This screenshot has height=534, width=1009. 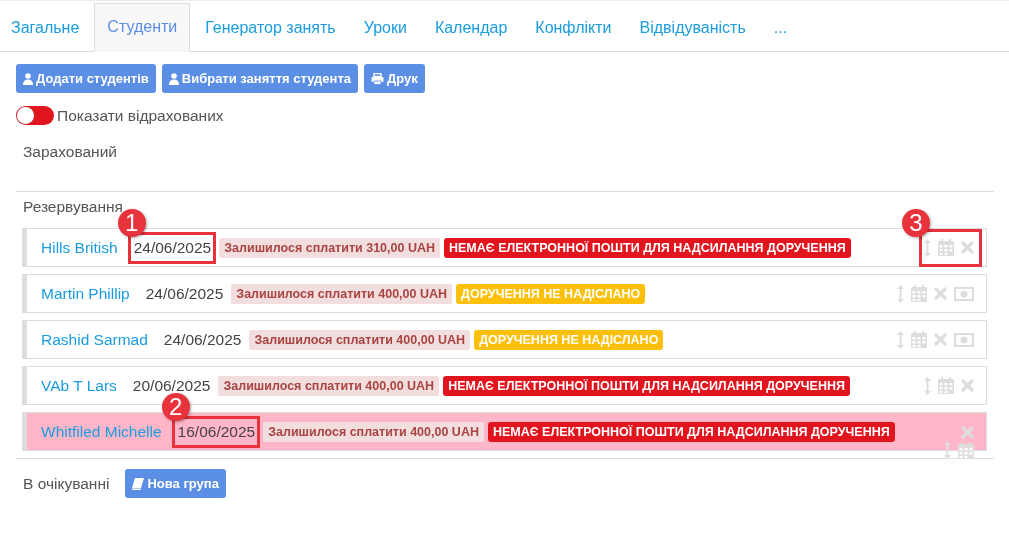 I want to click on student-link: Whitfiled Michelle, so click(x=101, y=431).